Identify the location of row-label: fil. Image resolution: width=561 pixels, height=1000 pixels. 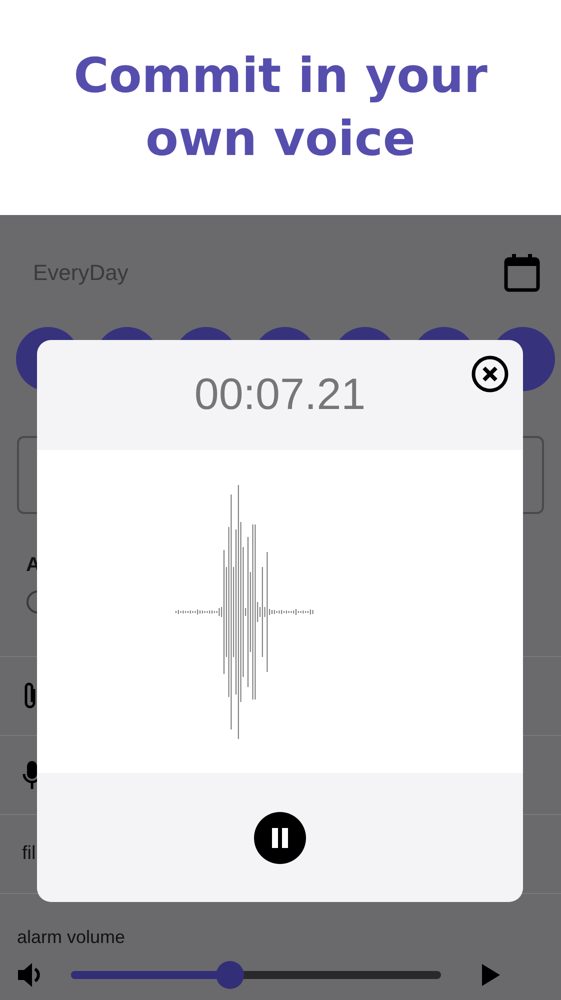
(29, 854).